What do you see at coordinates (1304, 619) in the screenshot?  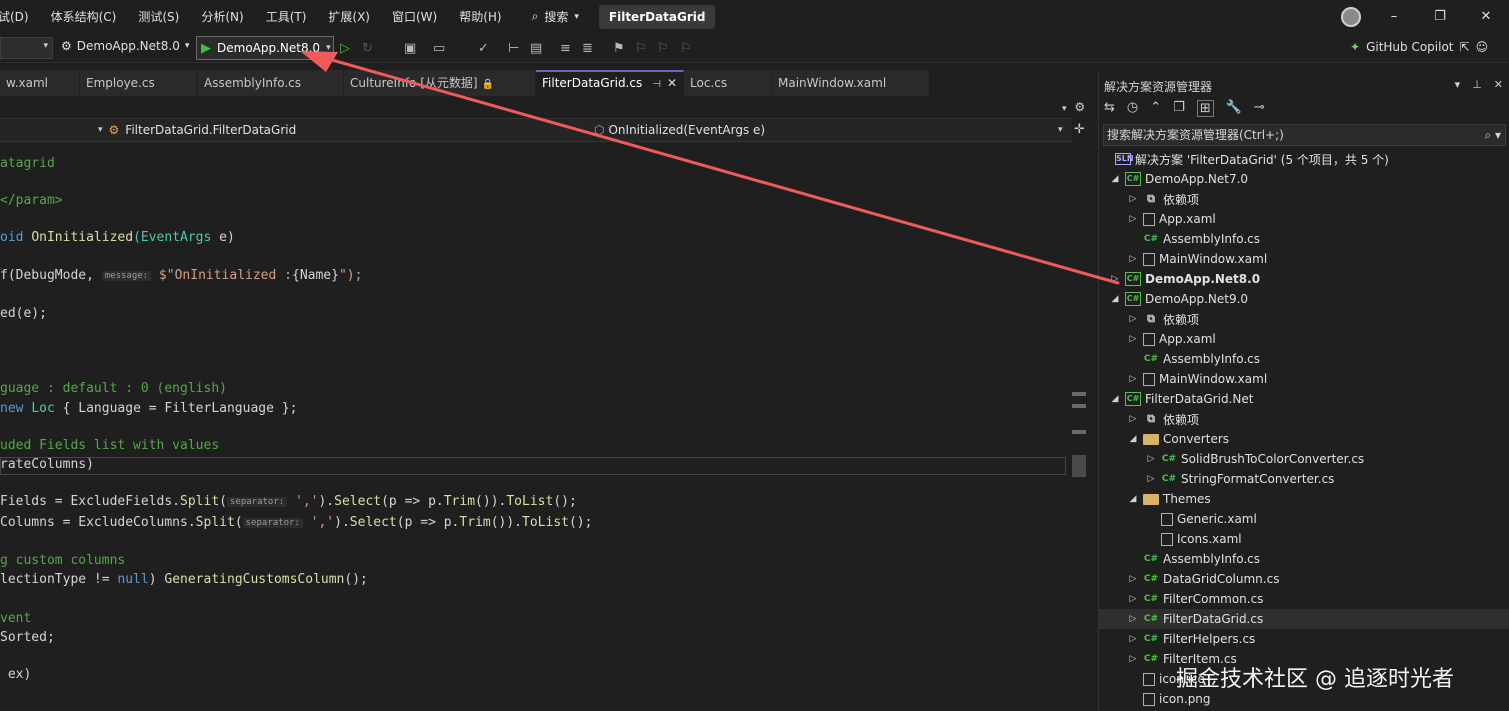 I see `tree-item-selected: ▷ C# FilterDataGrid.cs` at bounding box center [1304, 619].